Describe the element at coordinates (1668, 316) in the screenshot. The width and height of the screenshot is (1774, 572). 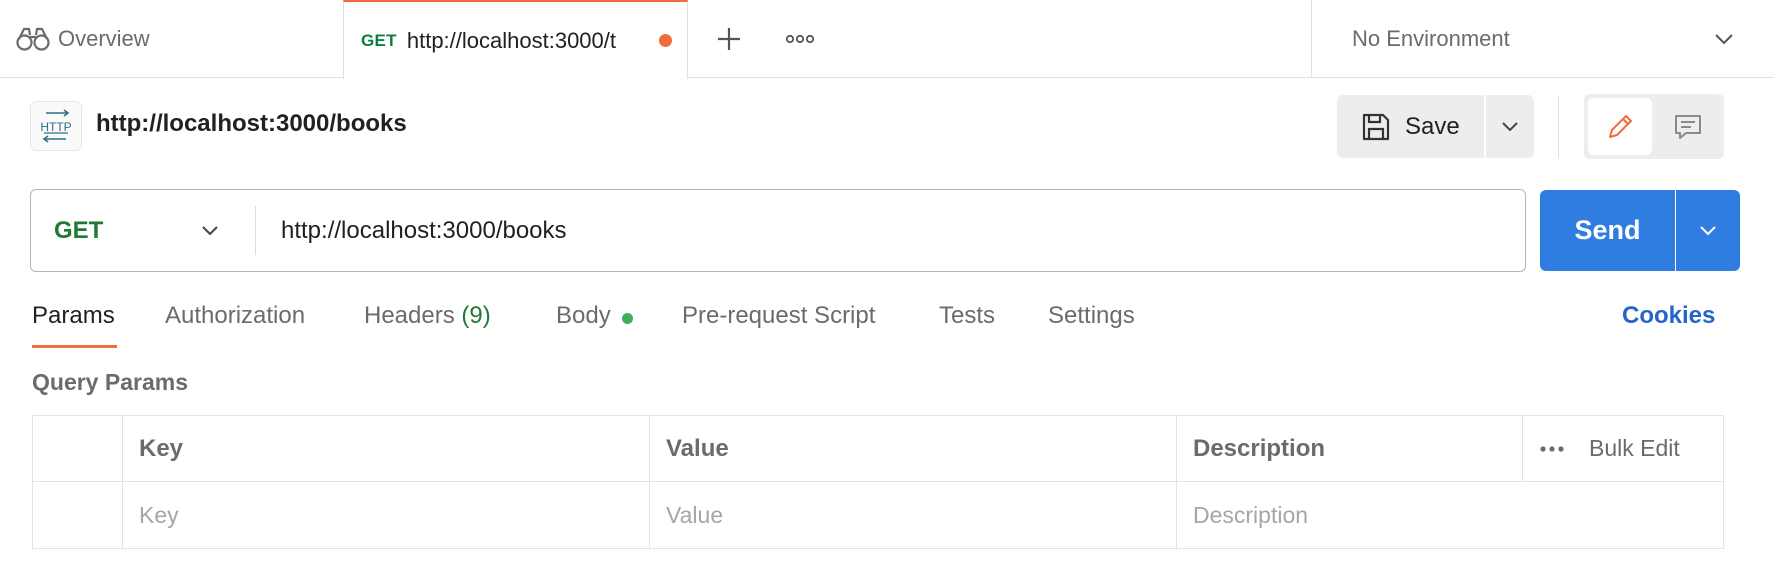
I see `cookies-link: Cookies` at that location.